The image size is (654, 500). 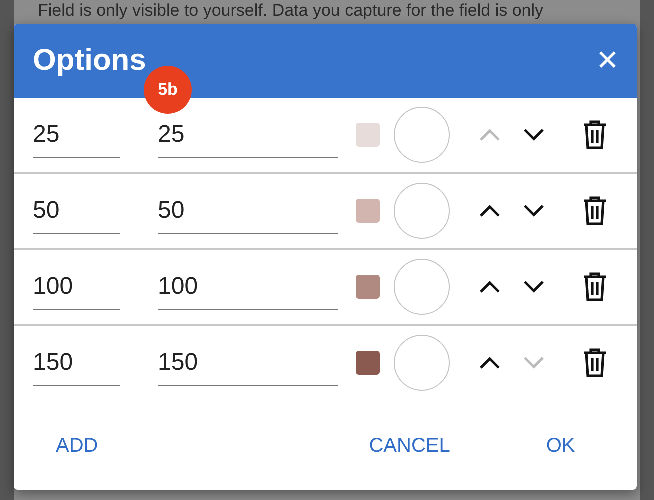 I want to click on step-badge: 5b, so click(x=168, y=90).